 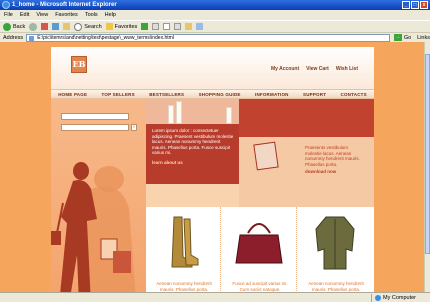 What do you see at coordinates (347, 69) in the screenshot?
I see `wish-list-link: Wish List` at bounding box center [347, 69].